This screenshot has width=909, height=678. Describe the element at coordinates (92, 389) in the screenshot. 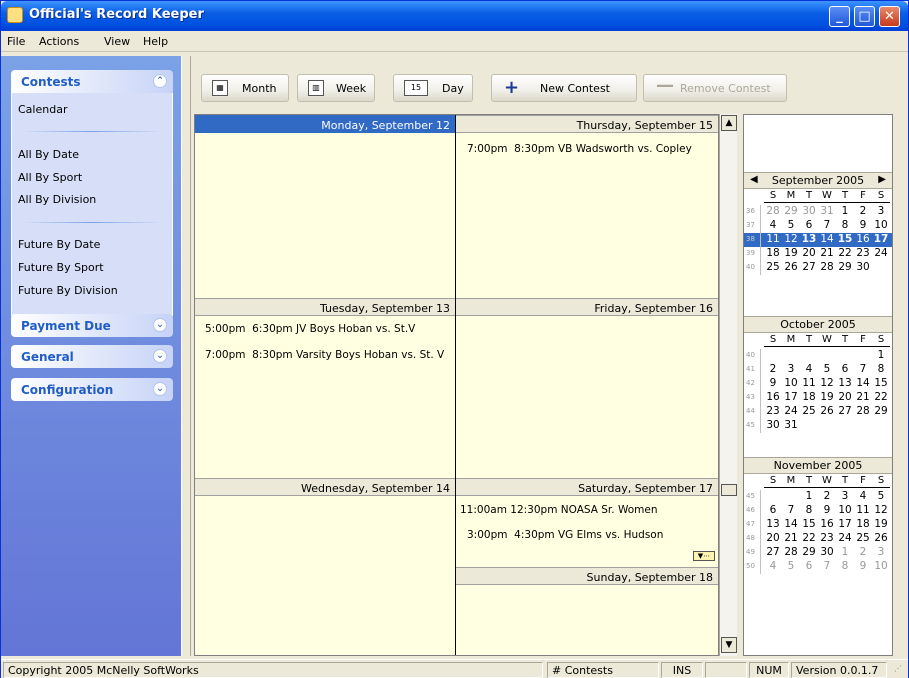

I see `configuration-panel-header: Configuration ⌄` at that location.